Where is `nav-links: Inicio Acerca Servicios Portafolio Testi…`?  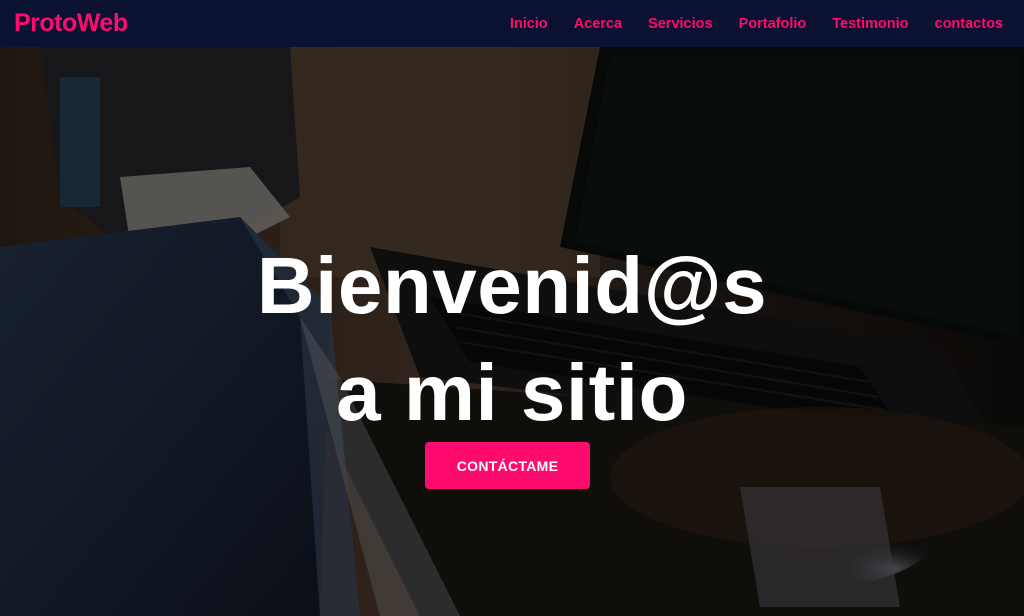 nav-links: Inicio Acerca Servicios Portafolio Testi… is located at coordinates (756, 24).